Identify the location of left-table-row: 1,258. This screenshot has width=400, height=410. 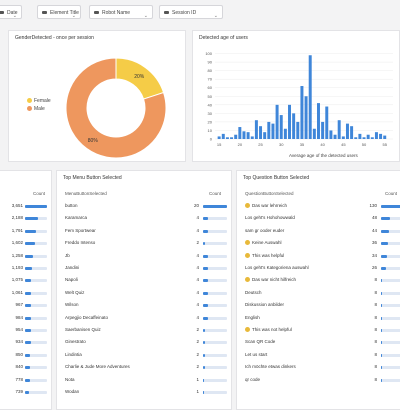
(26, 256).